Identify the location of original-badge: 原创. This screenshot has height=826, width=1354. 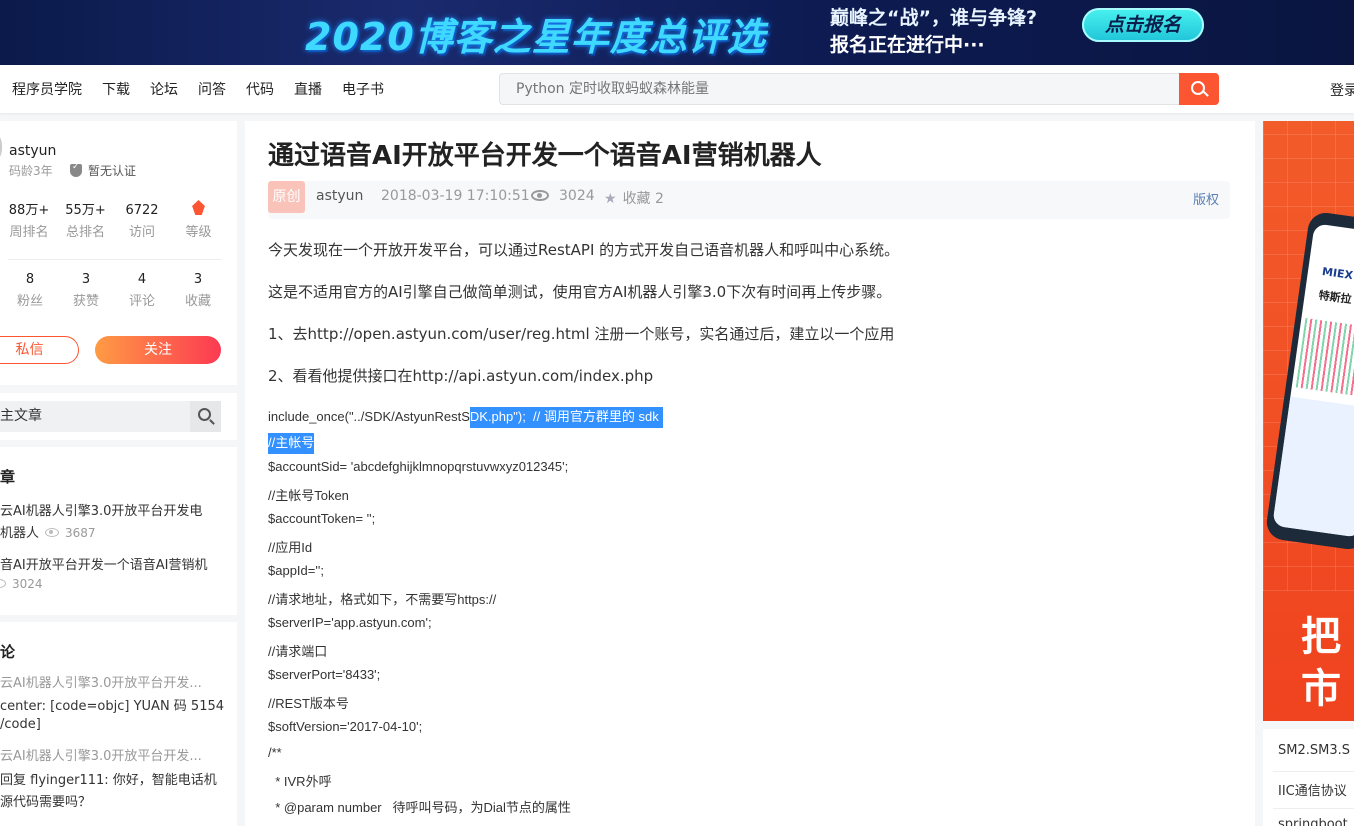
(286, 197).